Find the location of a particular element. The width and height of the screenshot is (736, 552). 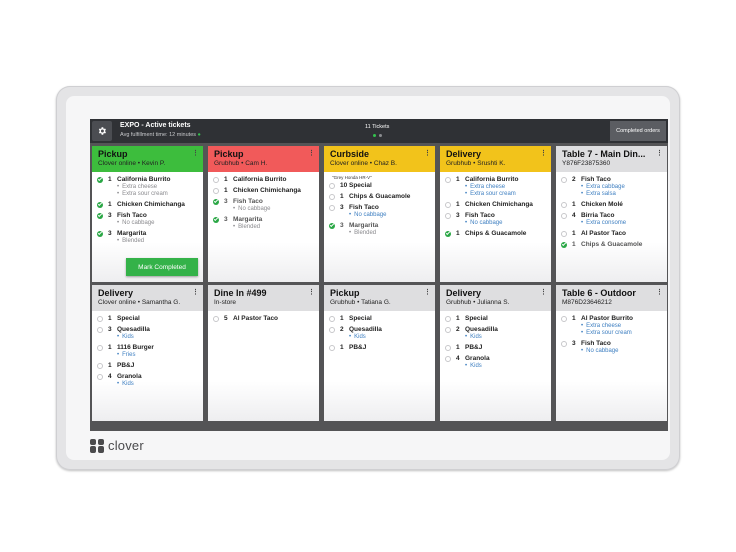

ticket-header: Pickup Grubhub • Tatiana G. ⋮ is located at coordinates (379, 298).